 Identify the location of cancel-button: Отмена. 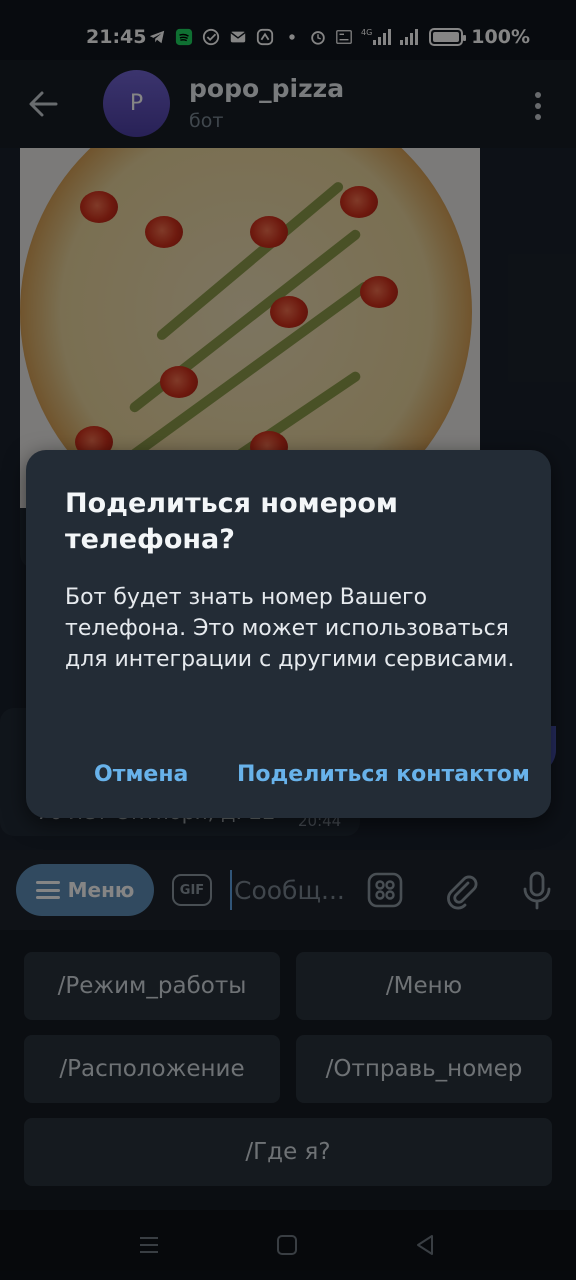
(141, 774).